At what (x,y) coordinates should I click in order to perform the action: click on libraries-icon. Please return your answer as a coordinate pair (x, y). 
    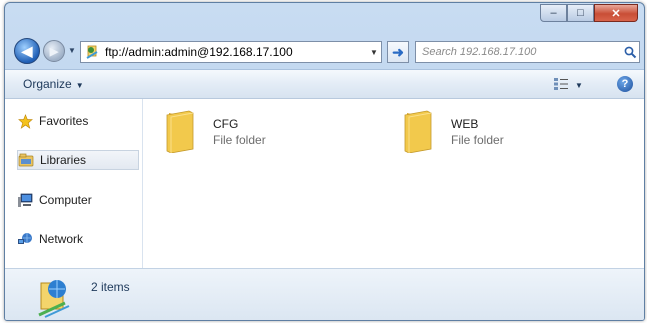
    Looking at the image, I should click on (26, 160).